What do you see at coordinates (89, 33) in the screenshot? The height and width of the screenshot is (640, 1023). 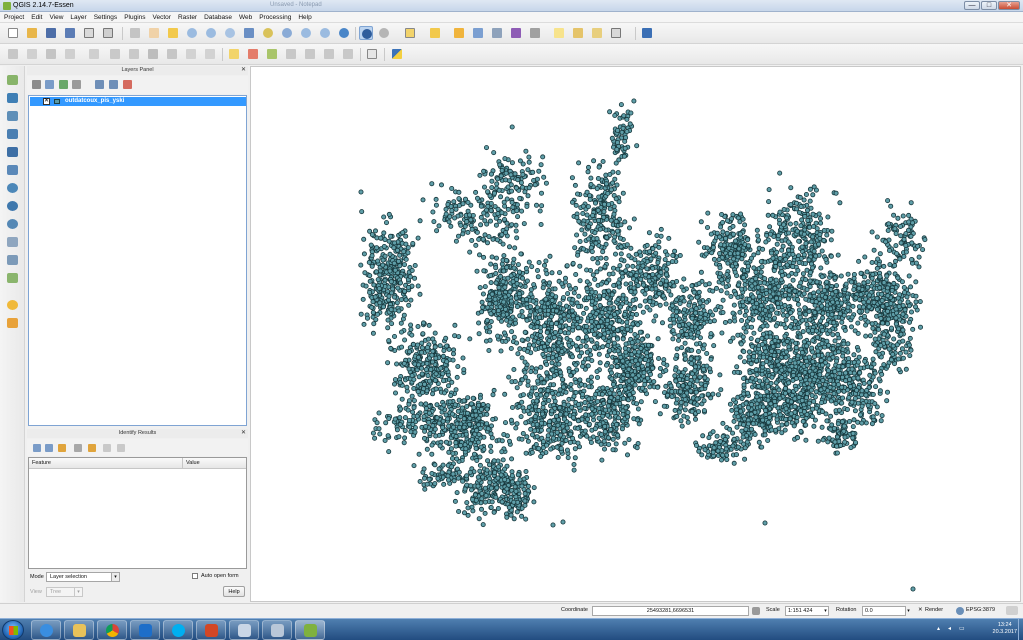 I see `new-print-composer-button` at bounding box center [89, 33].